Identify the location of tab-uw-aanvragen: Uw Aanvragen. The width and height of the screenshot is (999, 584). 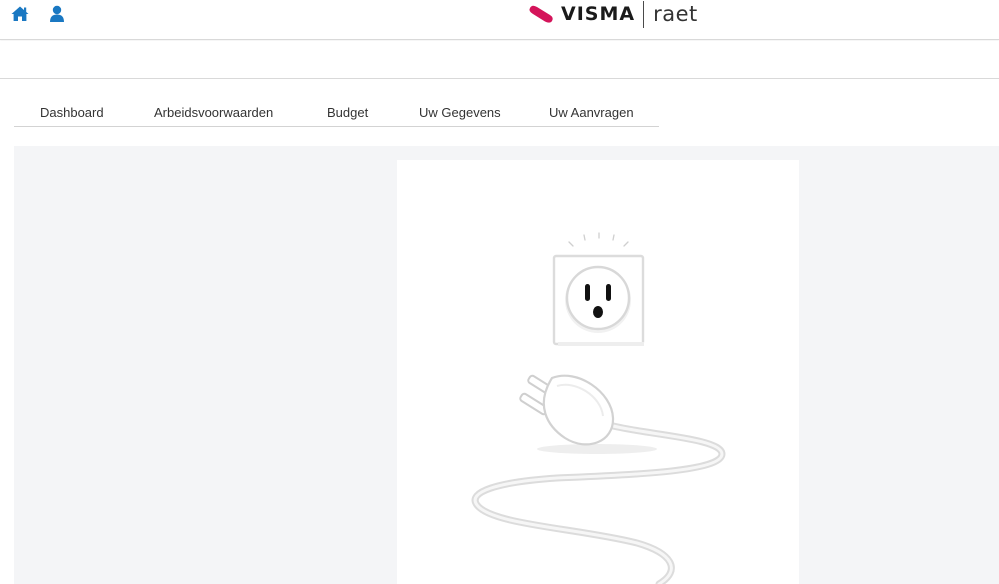
(591, 111).